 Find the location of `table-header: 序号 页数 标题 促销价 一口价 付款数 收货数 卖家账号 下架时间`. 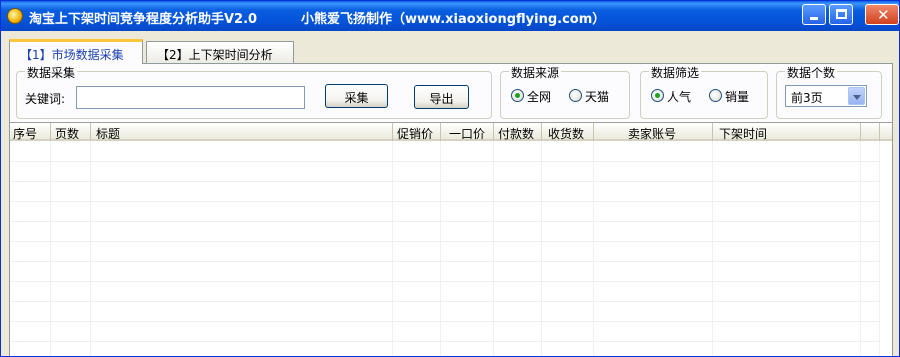

table-header: 序号 页数 标题 促销价 一口价 付款数 收货数 卖家账号 下架时间 is located at coordinates (451, 132).